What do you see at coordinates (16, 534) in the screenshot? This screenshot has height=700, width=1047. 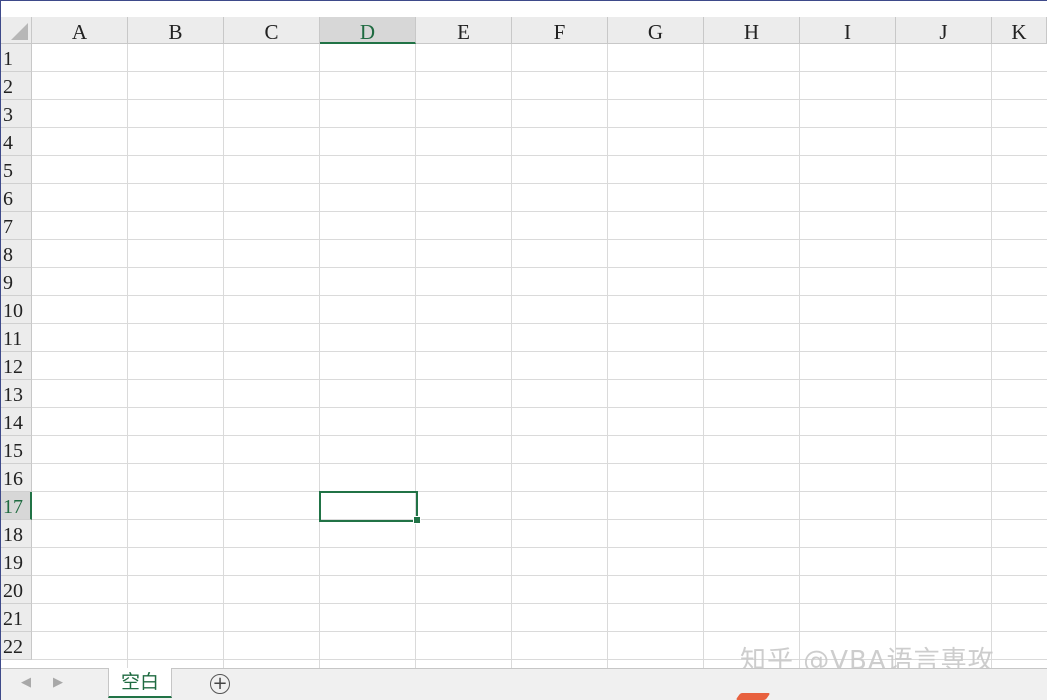 I see `row-header-18: 18` at bounding box center [16, 534].